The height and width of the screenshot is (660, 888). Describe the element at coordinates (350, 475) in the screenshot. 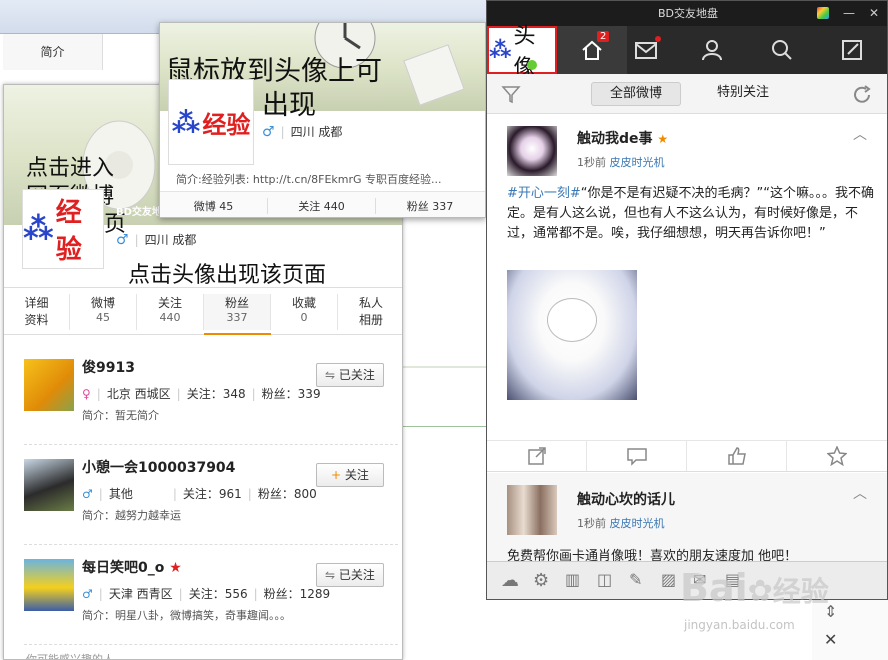

I see `follow-button: + 关注` at that location.